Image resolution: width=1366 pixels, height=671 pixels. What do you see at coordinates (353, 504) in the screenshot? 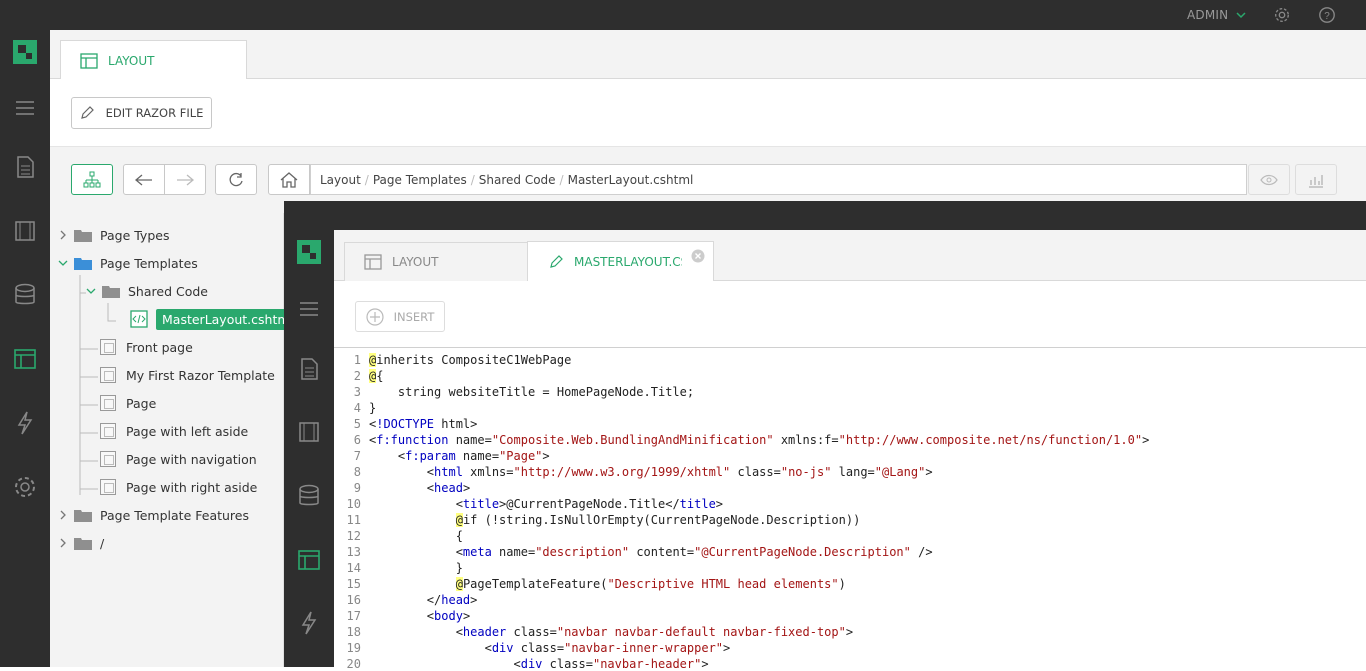
I see `line-number: 10` at bounding box center [353, 504].